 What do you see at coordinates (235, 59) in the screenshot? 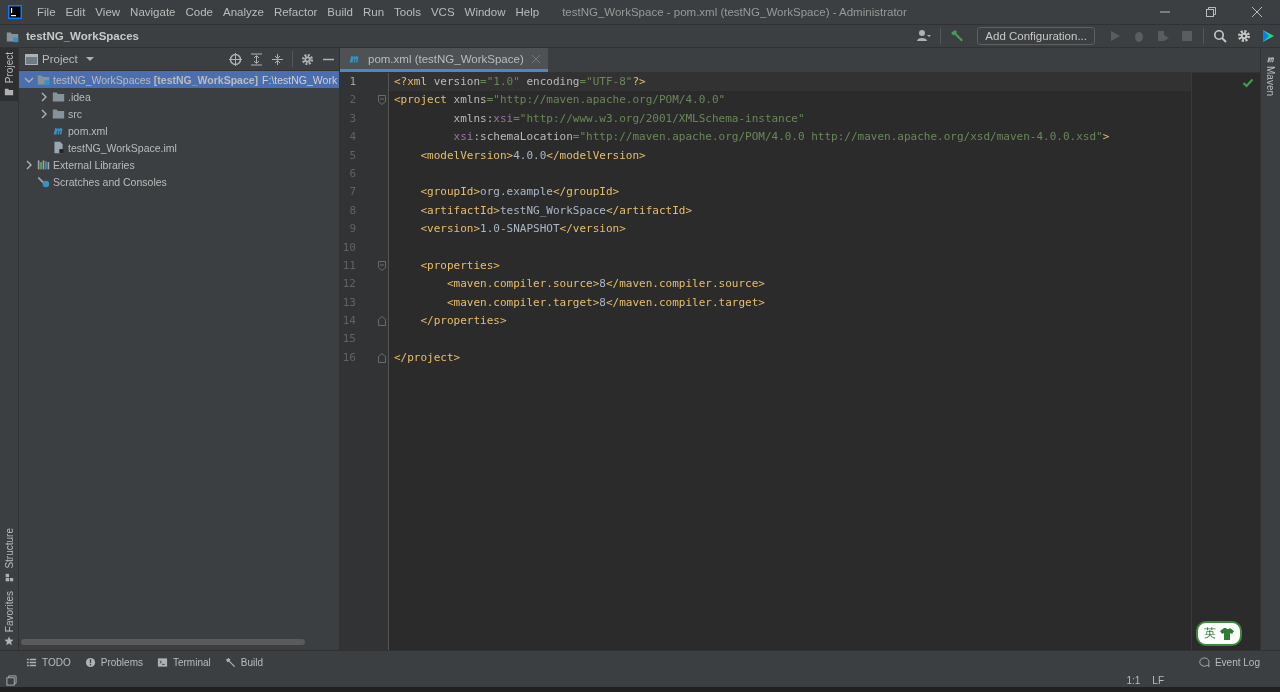
I see `locate-icon` at bounding box center [235, 59].